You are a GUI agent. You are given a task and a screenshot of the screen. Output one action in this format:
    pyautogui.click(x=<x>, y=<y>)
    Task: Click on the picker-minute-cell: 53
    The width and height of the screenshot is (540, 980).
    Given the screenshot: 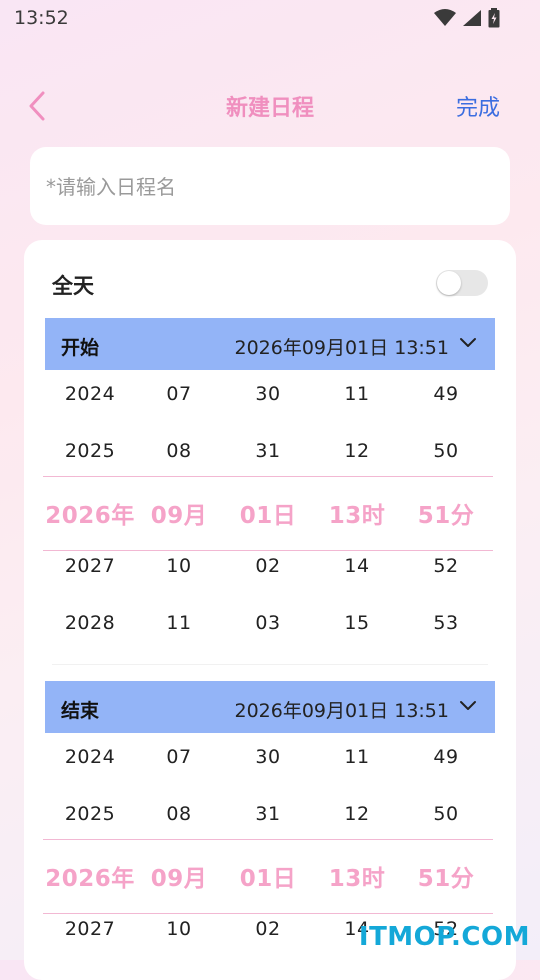 What is the action you would take?
    pyautogui.click(x=446, y=623)
    